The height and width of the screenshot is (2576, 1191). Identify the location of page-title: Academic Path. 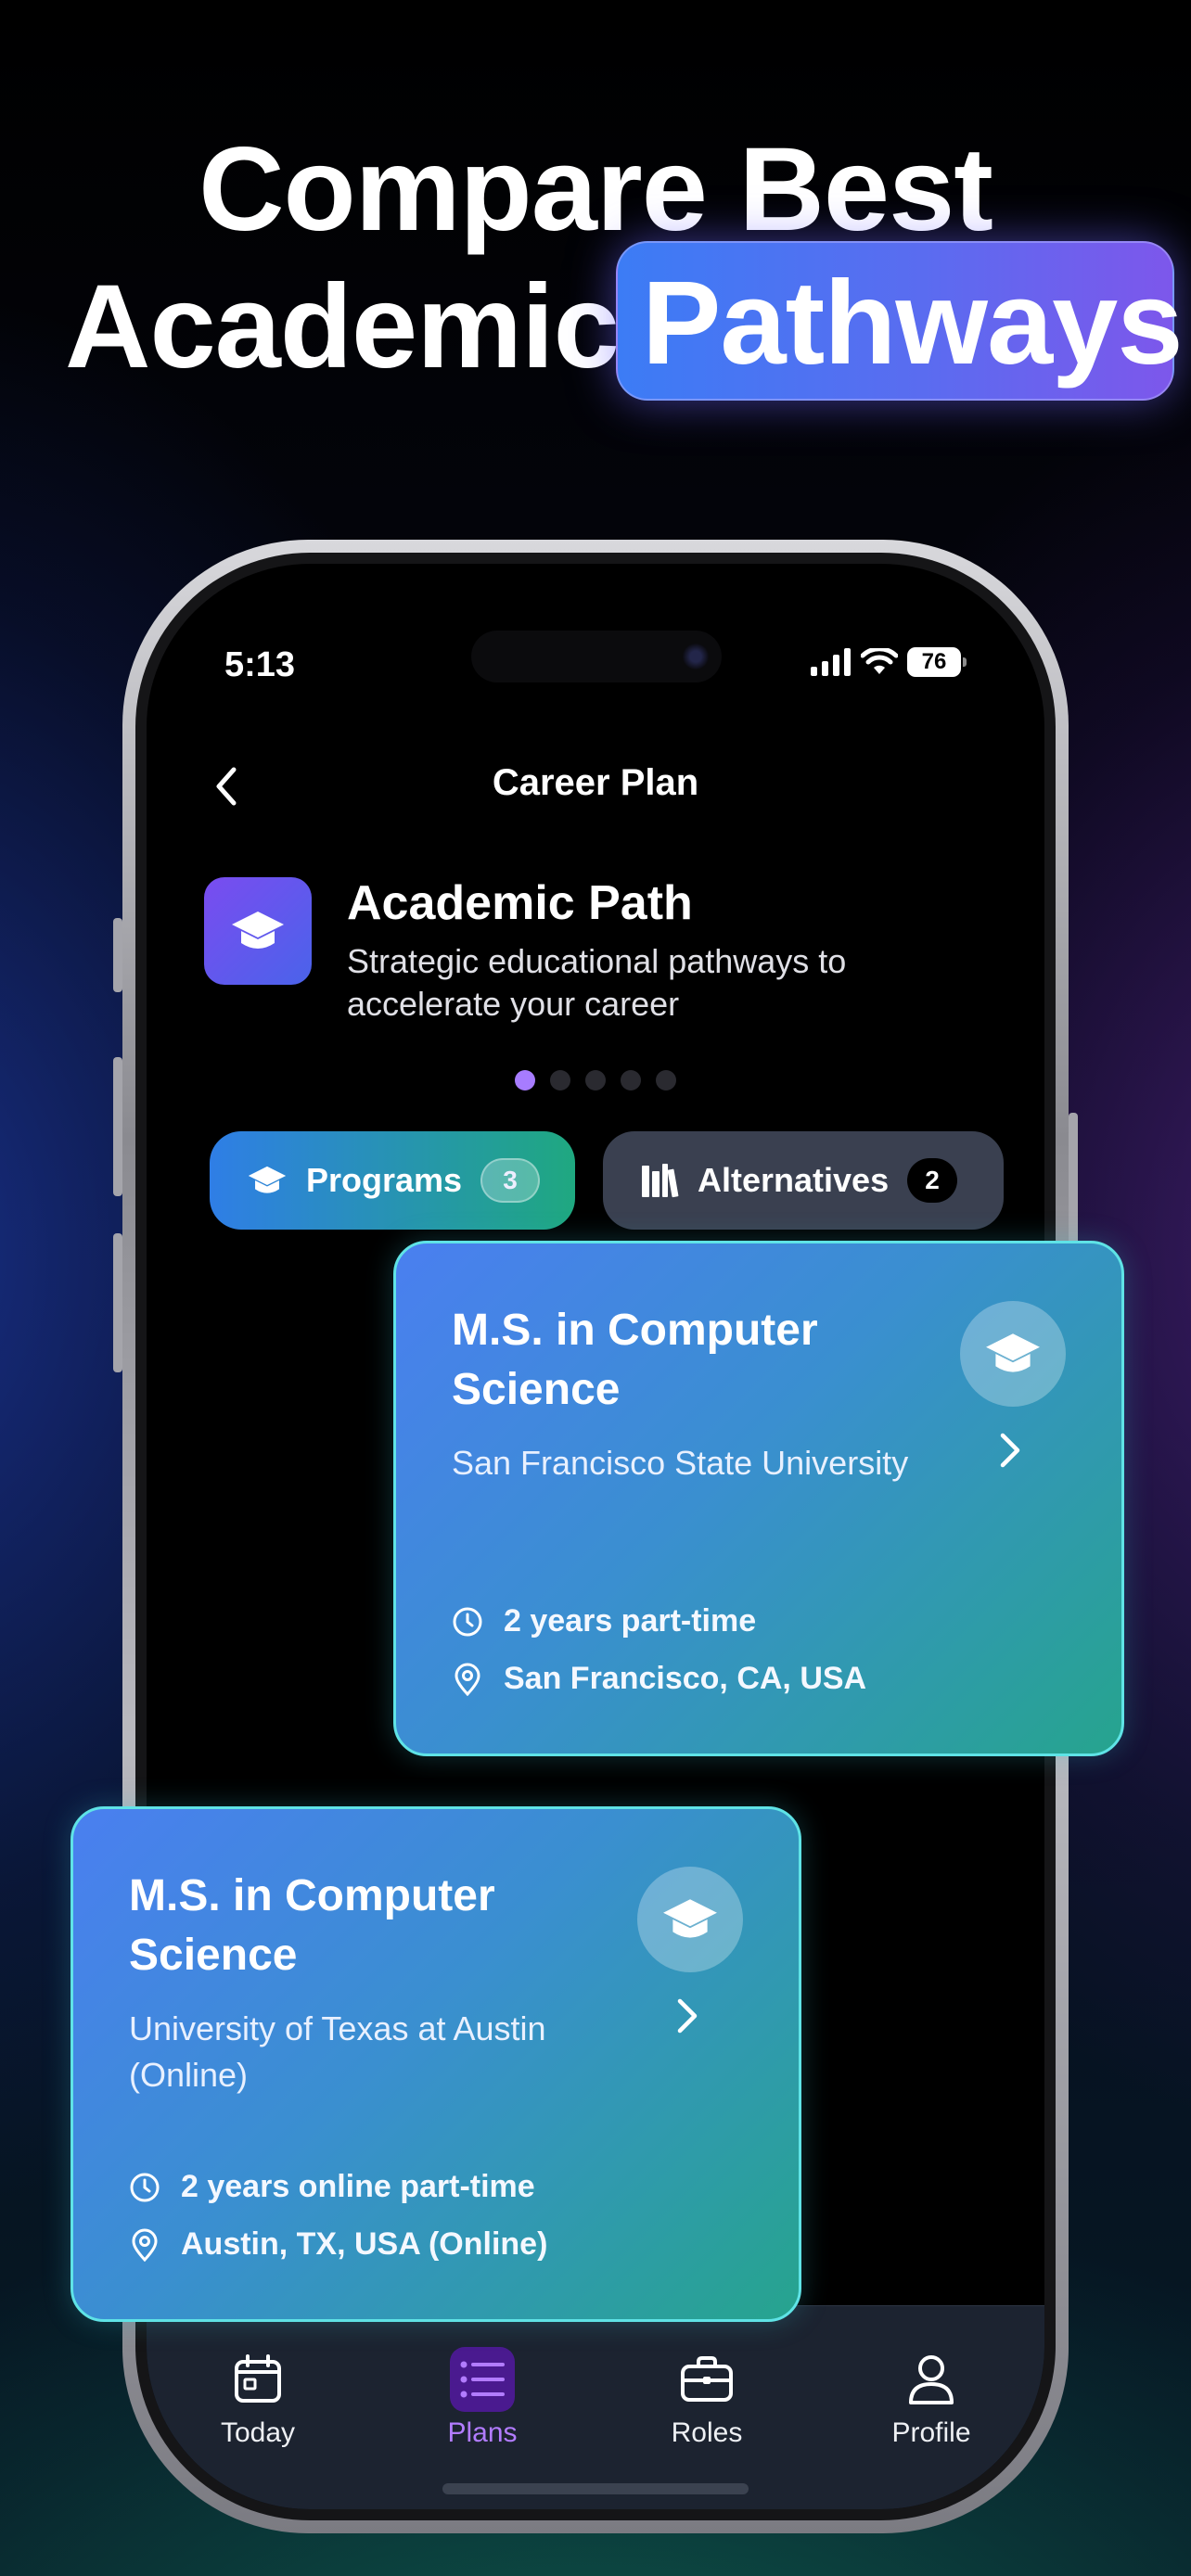
(520, 903).